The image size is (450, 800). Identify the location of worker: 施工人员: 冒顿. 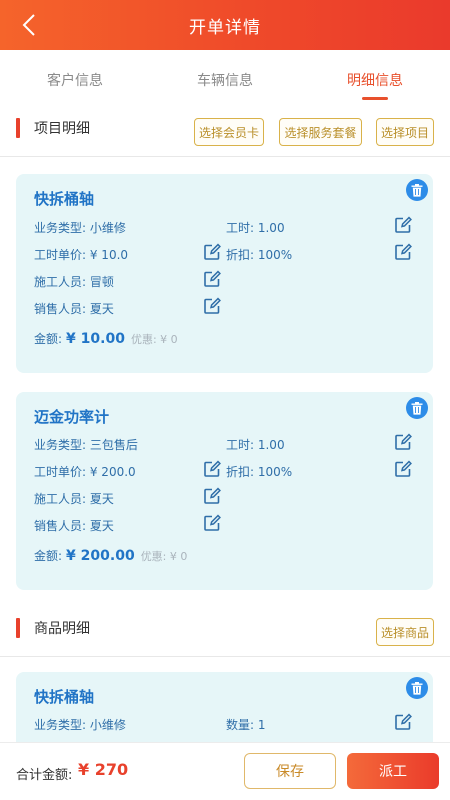
(74, 282).